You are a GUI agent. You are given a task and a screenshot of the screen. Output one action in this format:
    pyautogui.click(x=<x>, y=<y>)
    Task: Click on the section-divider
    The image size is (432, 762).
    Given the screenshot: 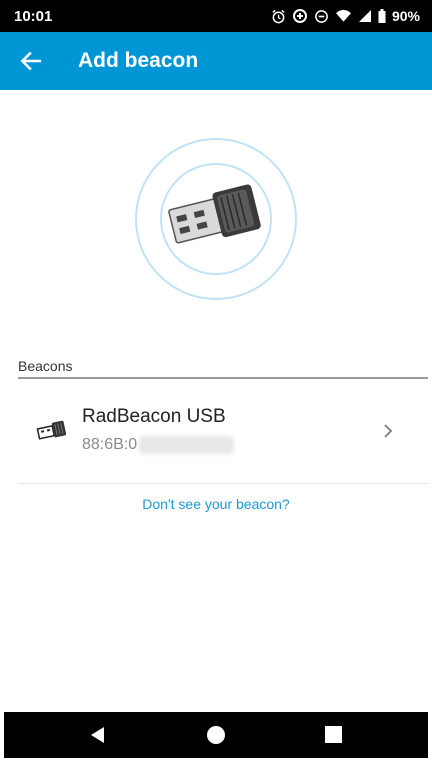 What is the action you would take?
    pyautogui.click(x=223, y=378)
    